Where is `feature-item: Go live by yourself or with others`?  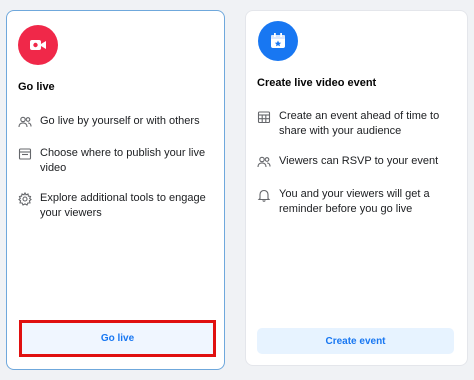 feature-item: Go live by yourself or with others is located at coordinates (118, 121).